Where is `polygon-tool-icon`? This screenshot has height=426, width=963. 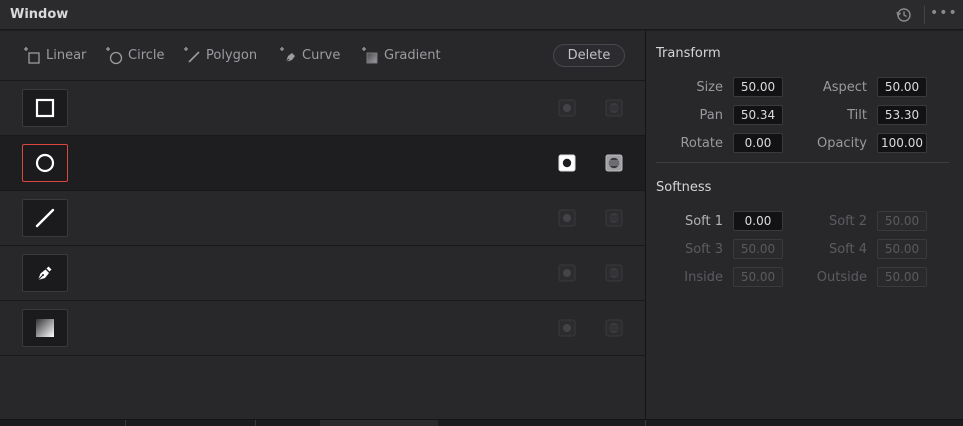 polygon-tool-icon is located at coordinates (192, 55).